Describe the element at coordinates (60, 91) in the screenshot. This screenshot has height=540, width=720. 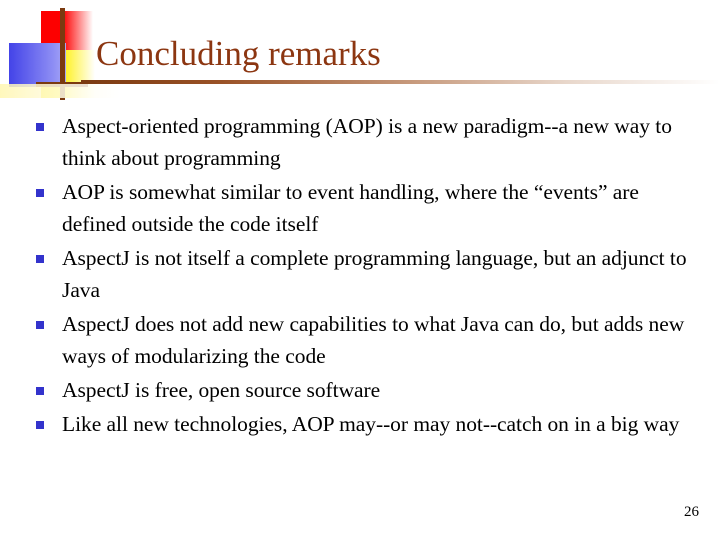
I see `title-rule-wash` at that location.